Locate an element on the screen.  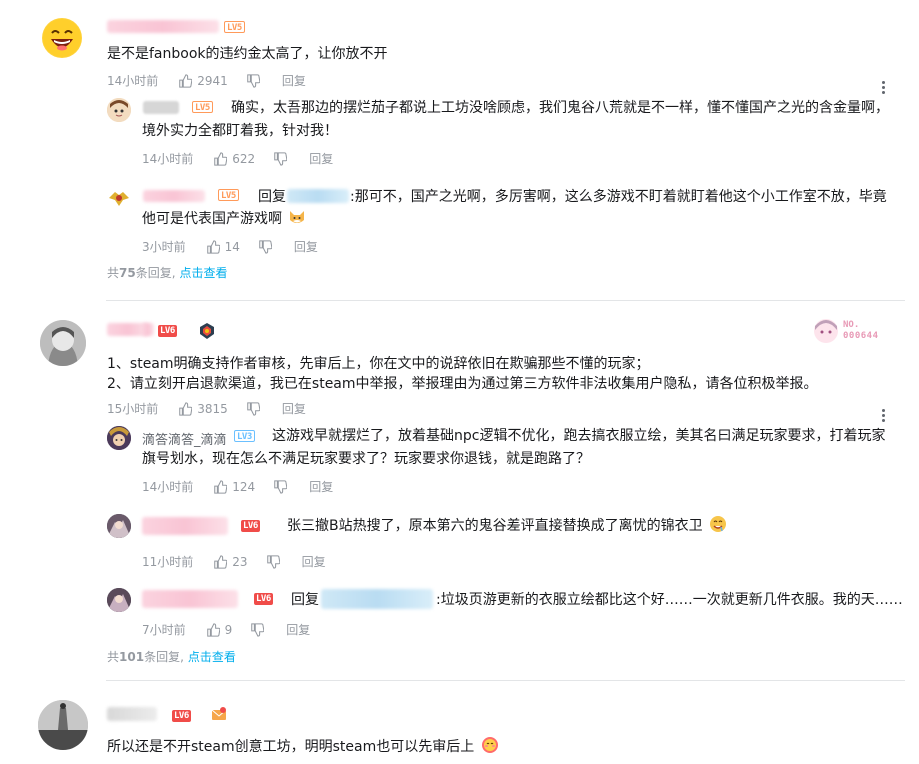
comment-meta: 15小时前 3815 回复 is located at coordinates (206, 409).